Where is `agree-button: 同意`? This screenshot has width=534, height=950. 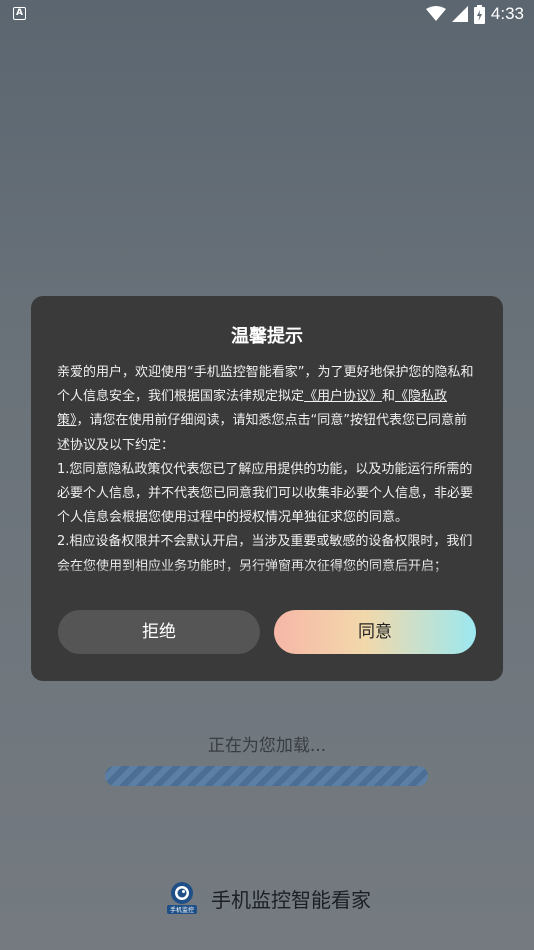 agree-button: 同意 is located at coordinates (375, 632).